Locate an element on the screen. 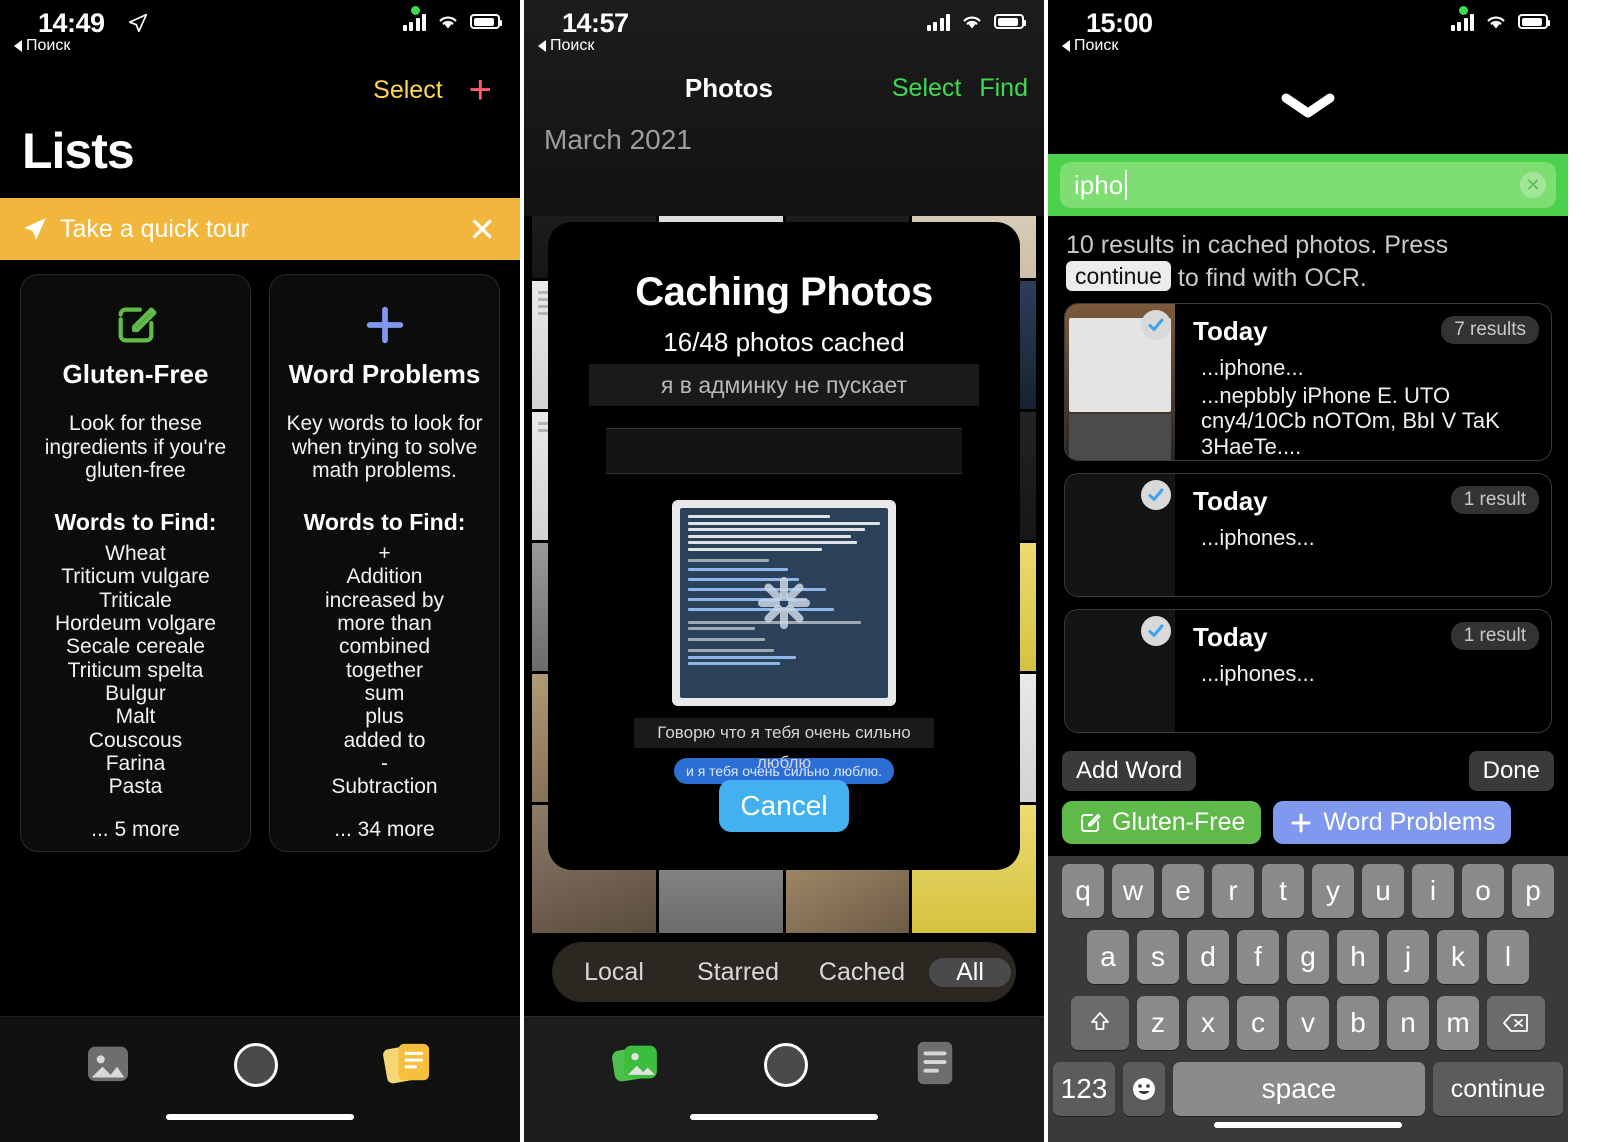 The width and height of the screenshot is (1600, 1142). keyboard-bottom-row is located at coordinates (1308, 1135).